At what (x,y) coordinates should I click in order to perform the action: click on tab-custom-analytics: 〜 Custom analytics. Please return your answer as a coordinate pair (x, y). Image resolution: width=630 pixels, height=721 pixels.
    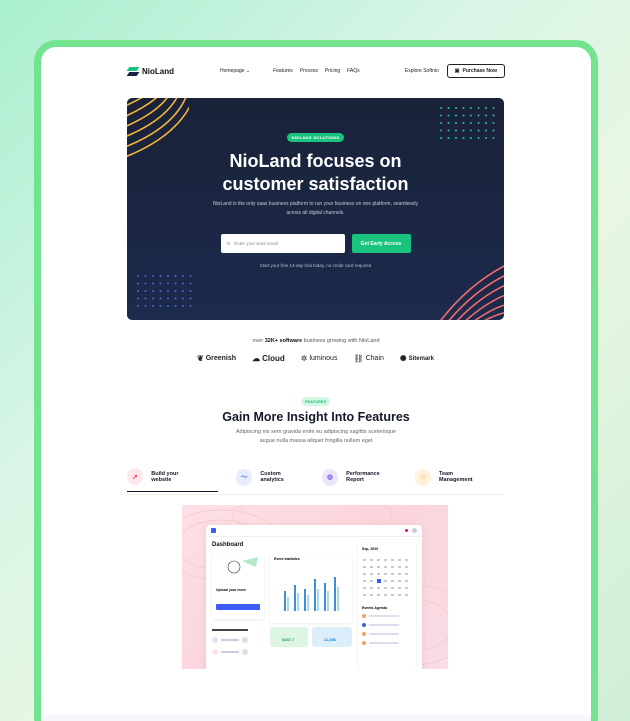
    Looking at the image, I should click on (270, 477).